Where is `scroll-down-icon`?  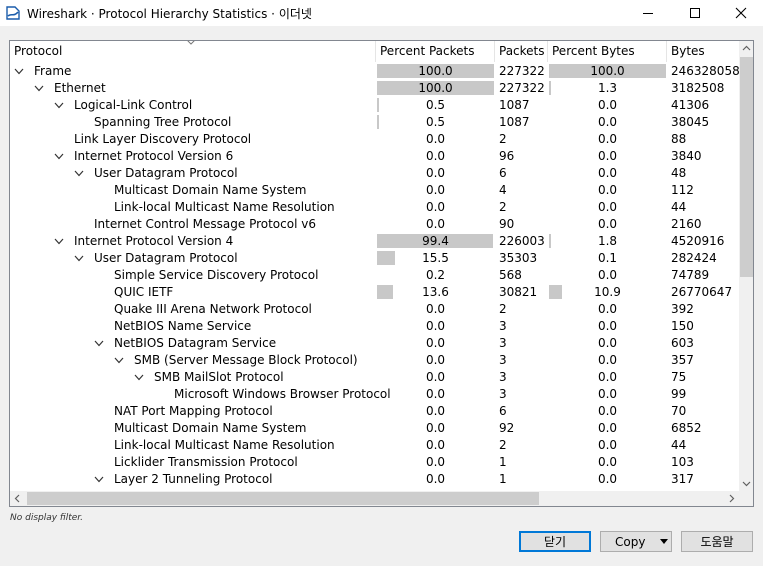 scroll-down-icon is located at coordinates (746, 483).